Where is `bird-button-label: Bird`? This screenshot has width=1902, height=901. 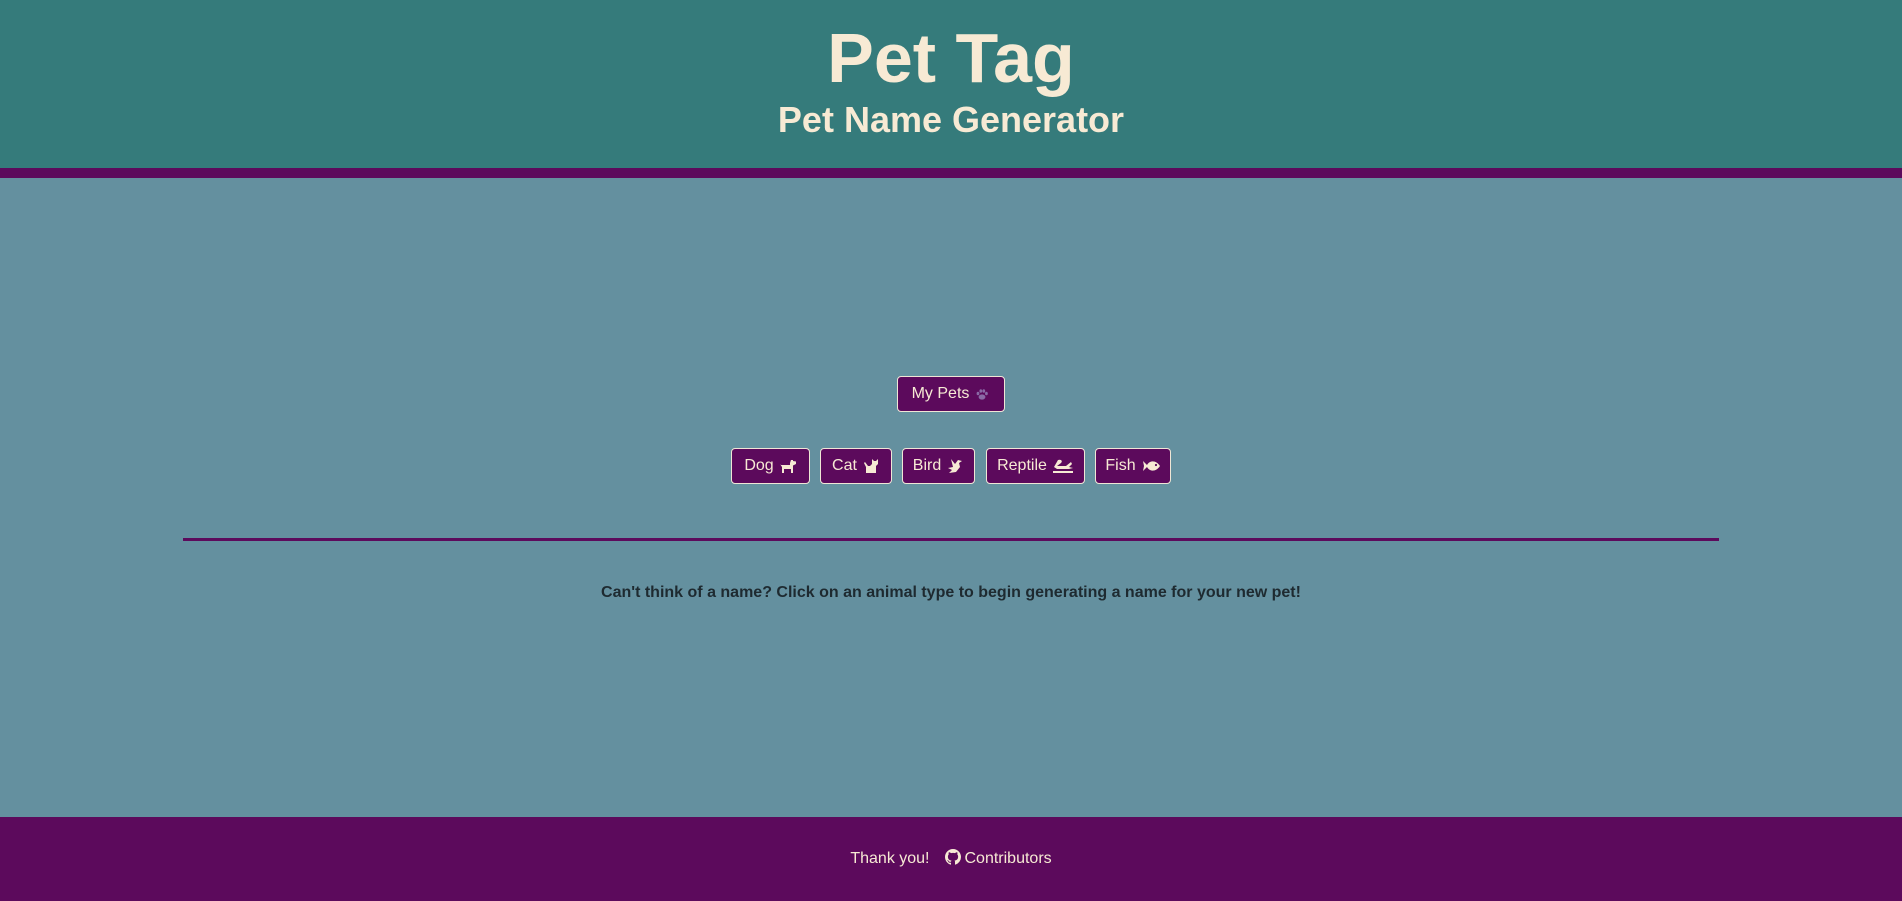
bird-button-label: Bird is located at coordinates (927, 465).